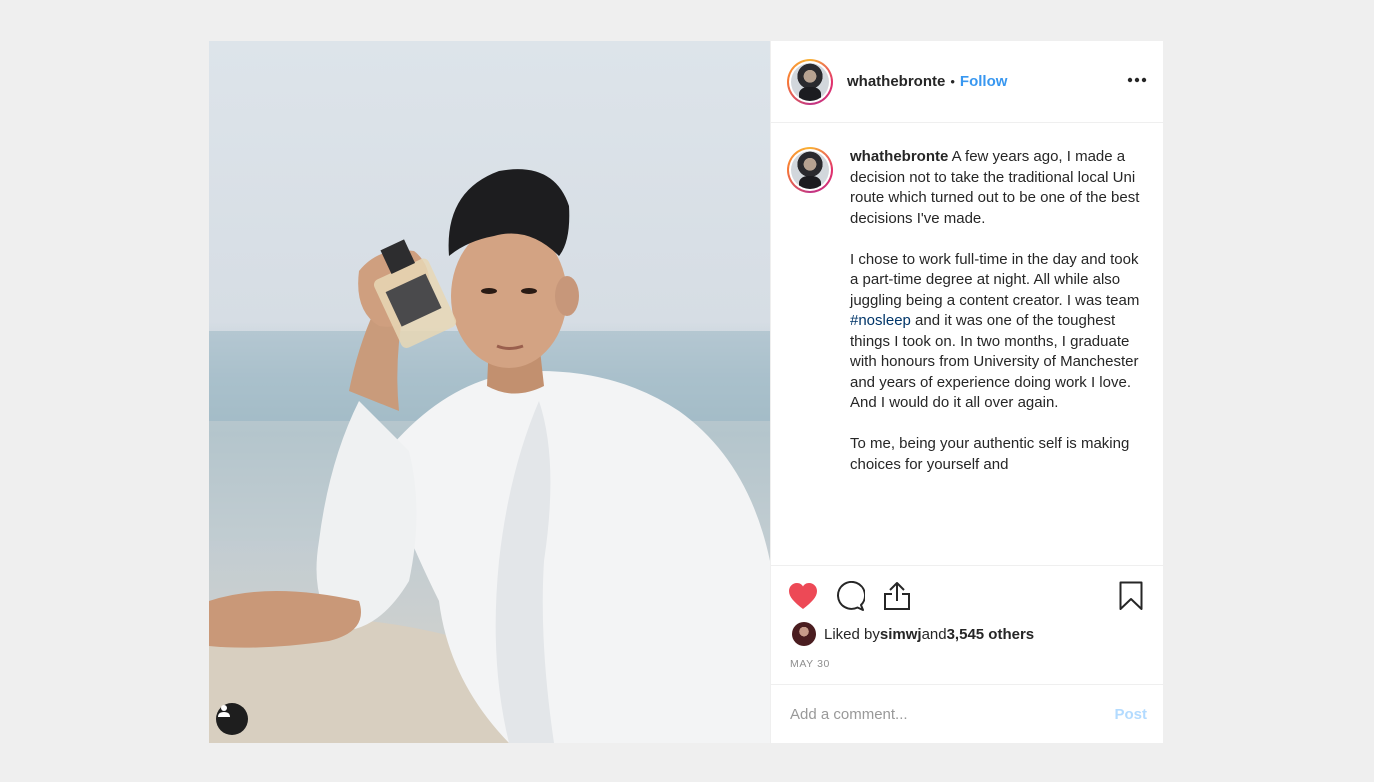 This screenshot has height=782, width=1374. What do you see at coordinates (810, 170) in the screenshot?
I see `caption-author-avatar` at bounding box center [810, 170].